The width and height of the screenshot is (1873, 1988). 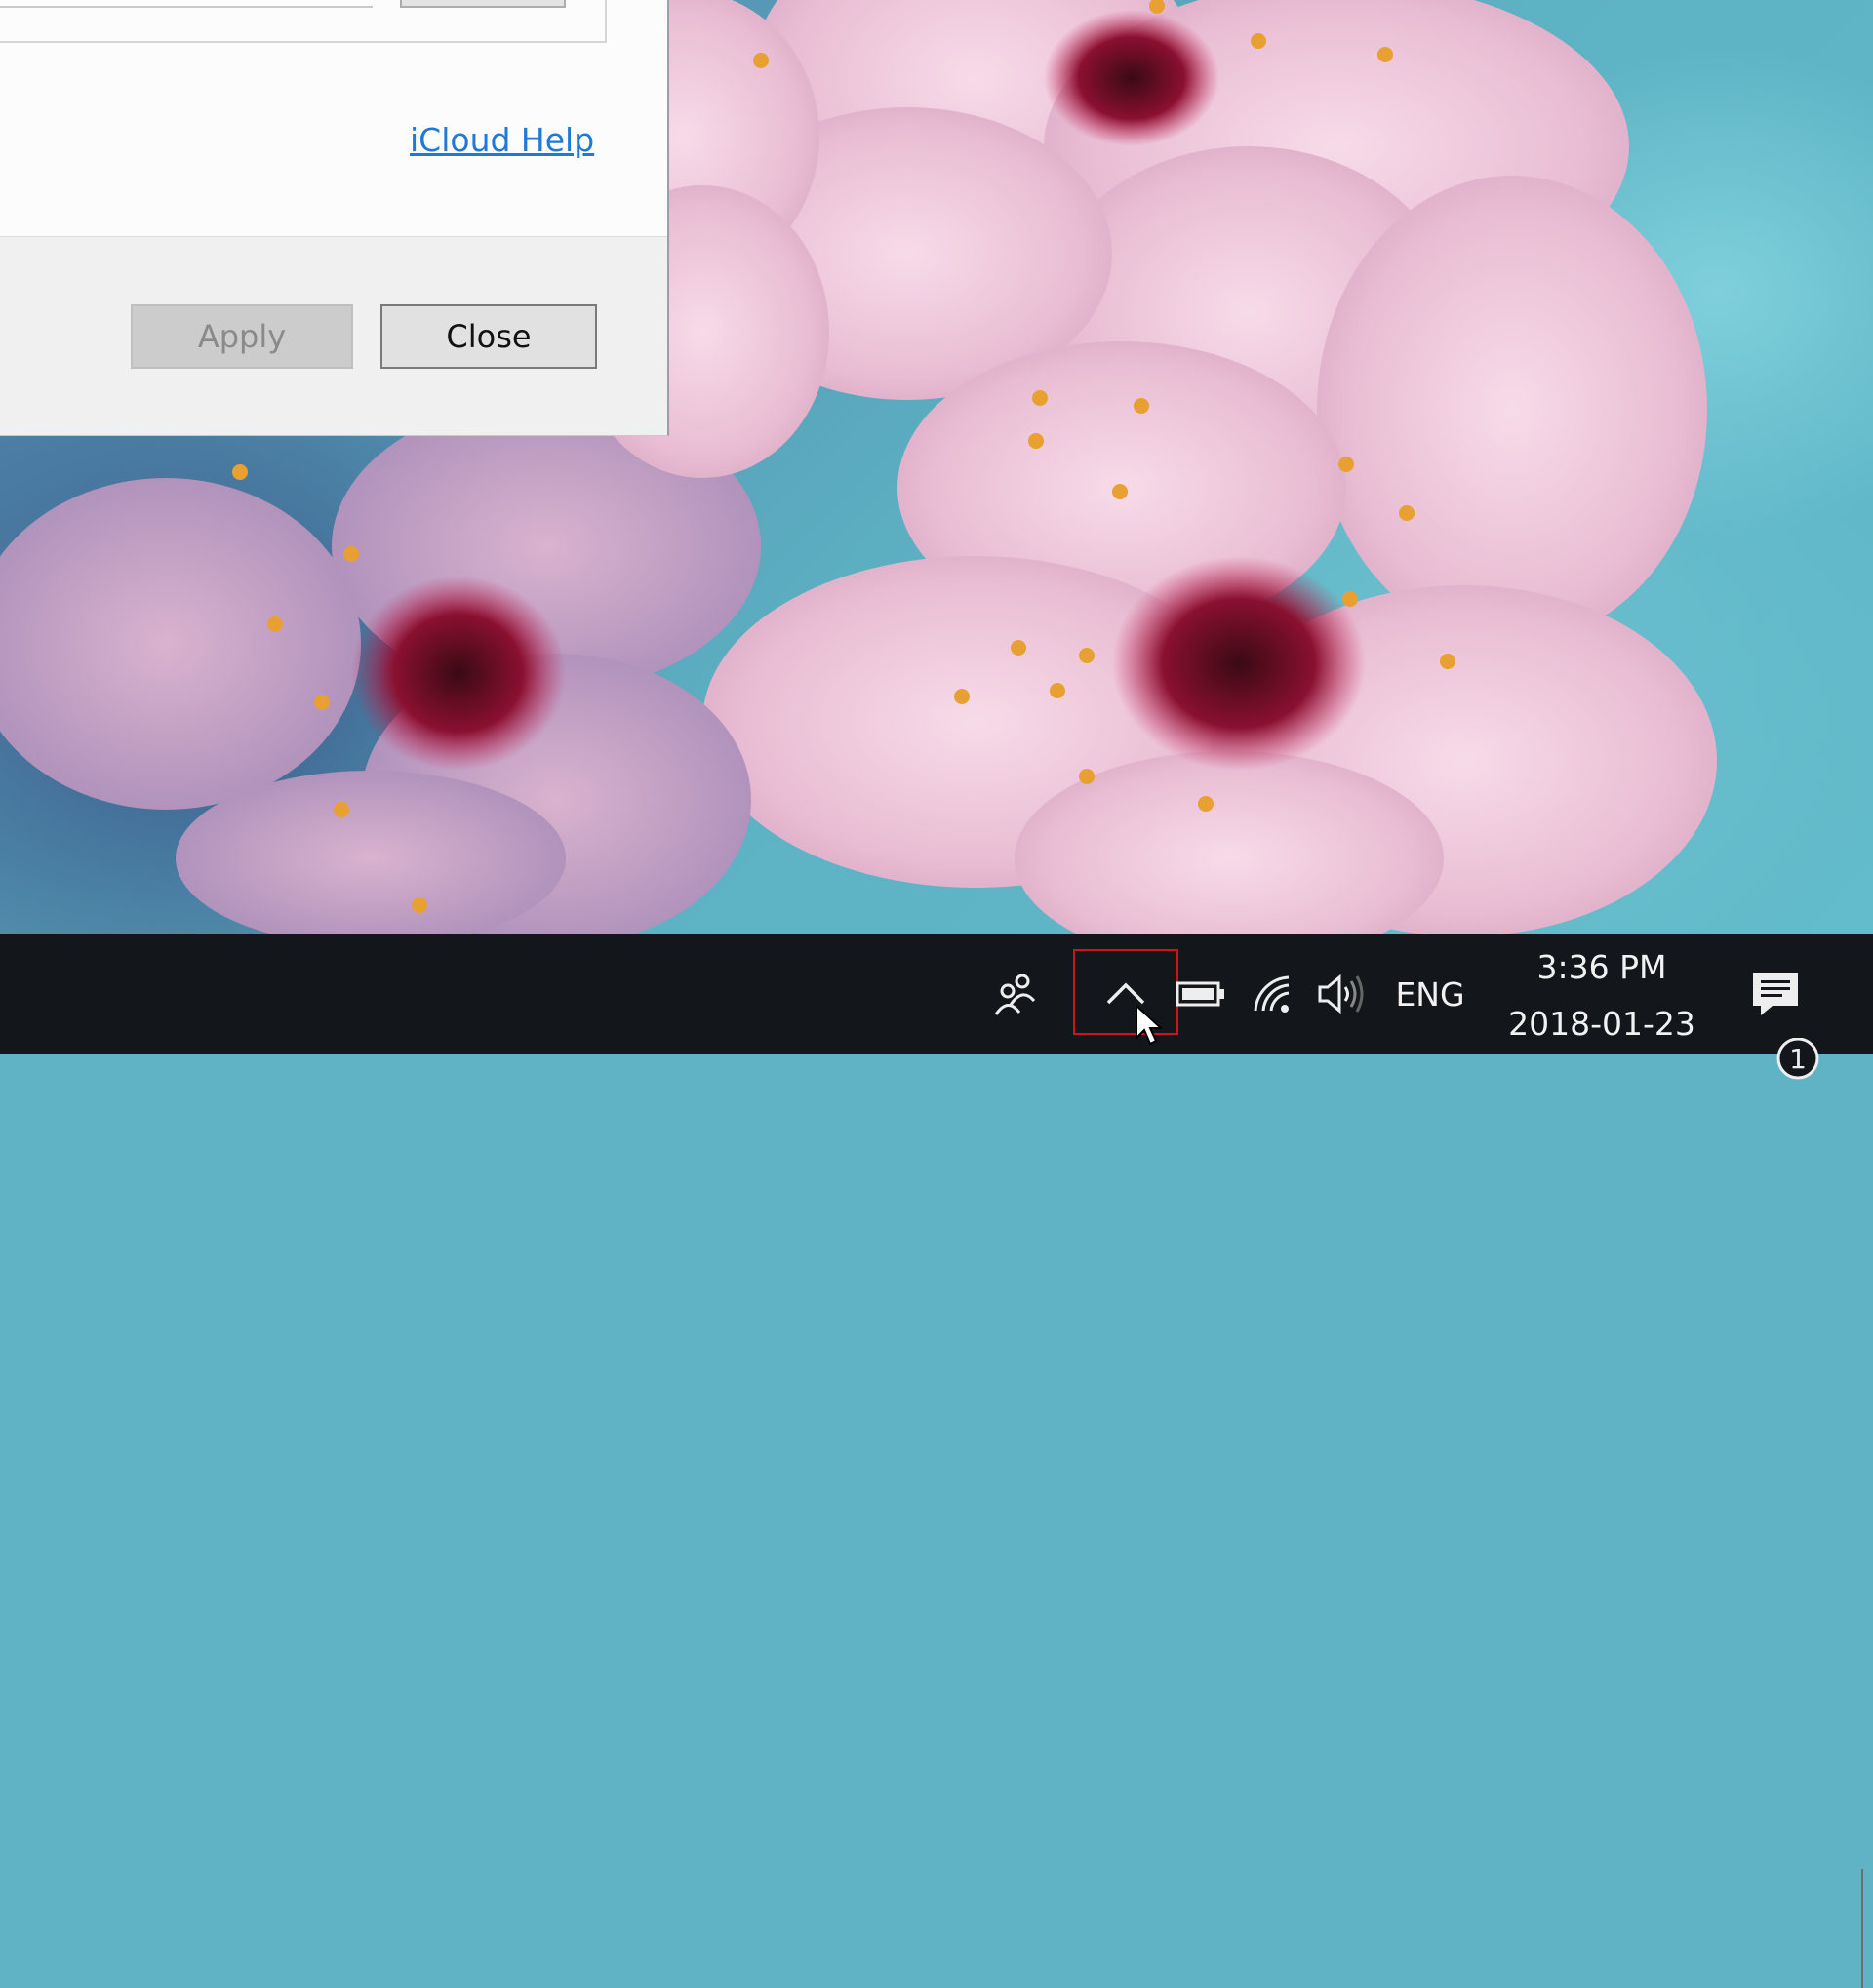 What do you see at coordinates (502, 140) in the screenshot?
I see `icloud-help-link: iCloud Help` at bounding box center [502, 140].